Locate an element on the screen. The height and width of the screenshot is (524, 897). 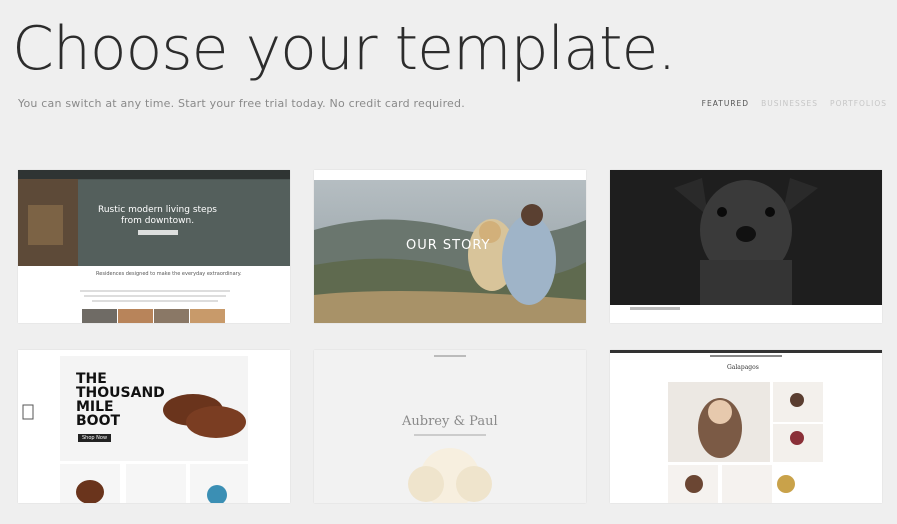
template-card-dog-portrait is located at coordinates (746, 246).